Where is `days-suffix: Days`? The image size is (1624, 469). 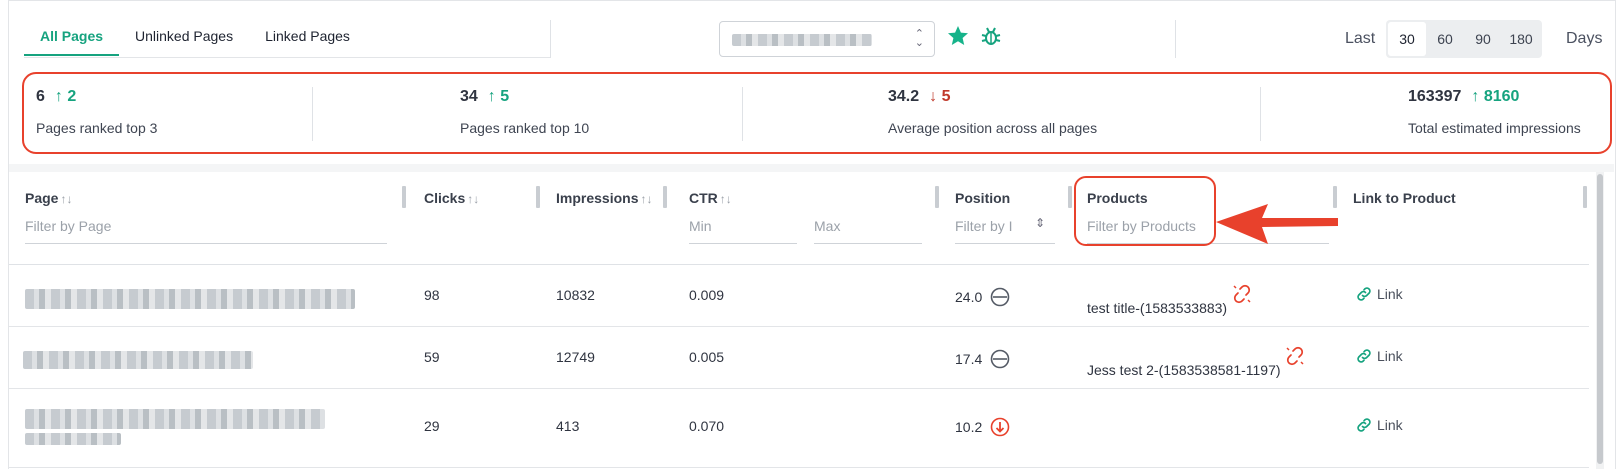 days-suffix: Days is located at coordinates (1584, 38).